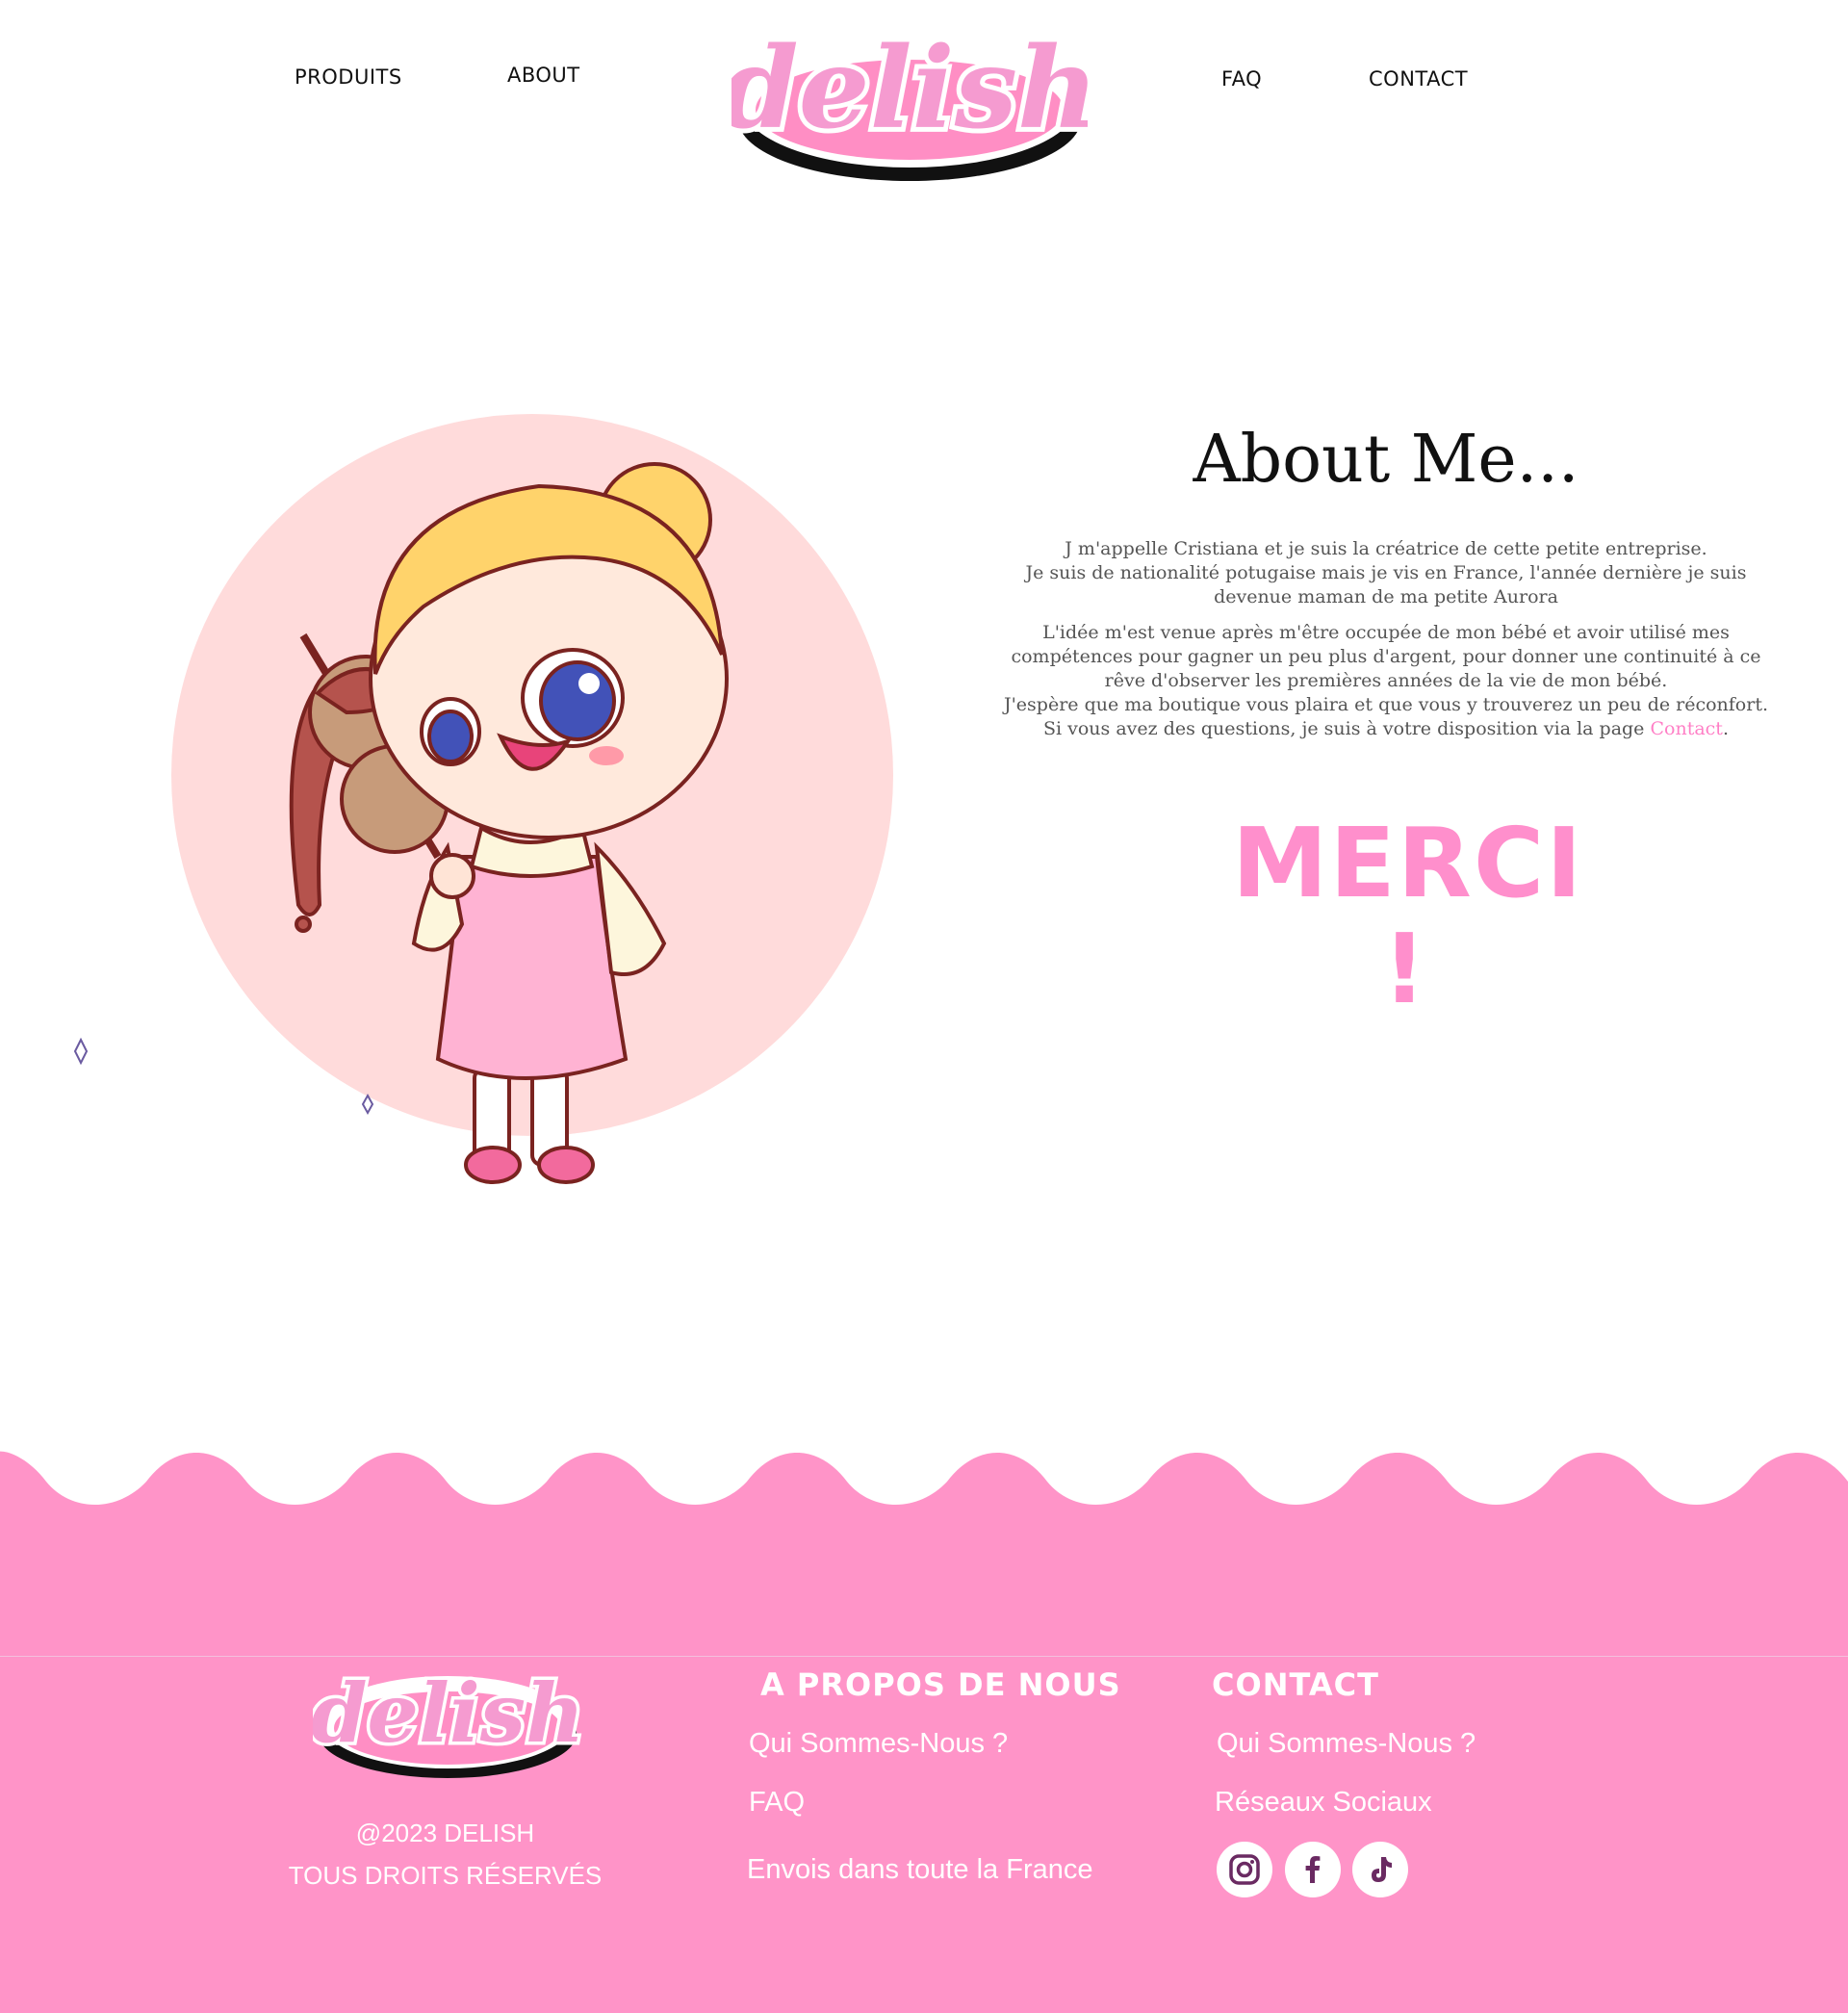 Image resolution: width=1848 pixels, height=2013 pixels. What do you see at coordinates (919, 1870) in the screenshot?
I see `footer-link-envois: Envois dans toute la France` at bounding box center [919, 1870].